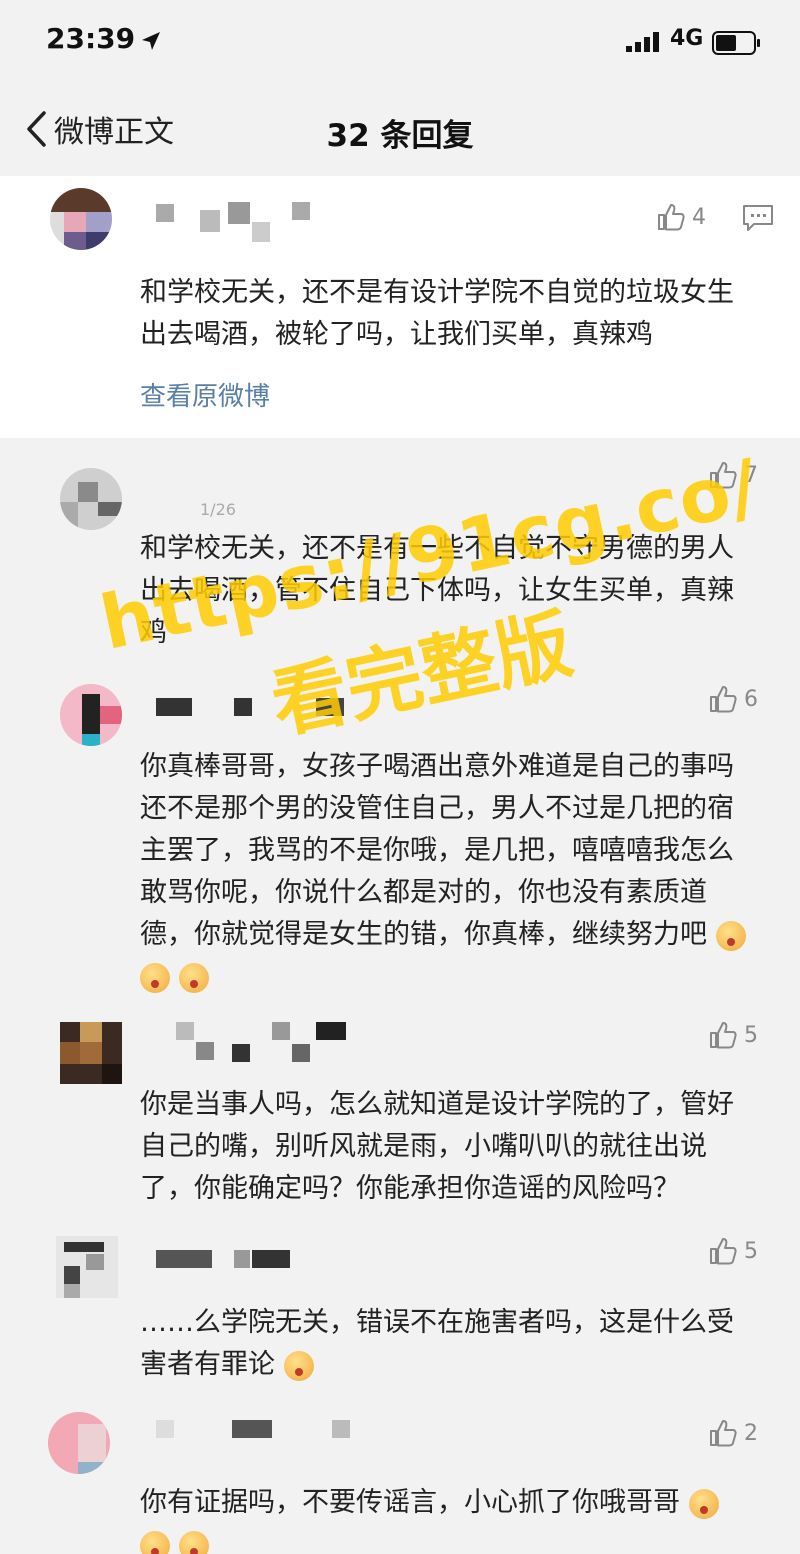 The width and height of the screenshot is (800, 1554). Describe the element at coordinates (751, 699) in the screenshot. I see `like-count: 6` at that location.